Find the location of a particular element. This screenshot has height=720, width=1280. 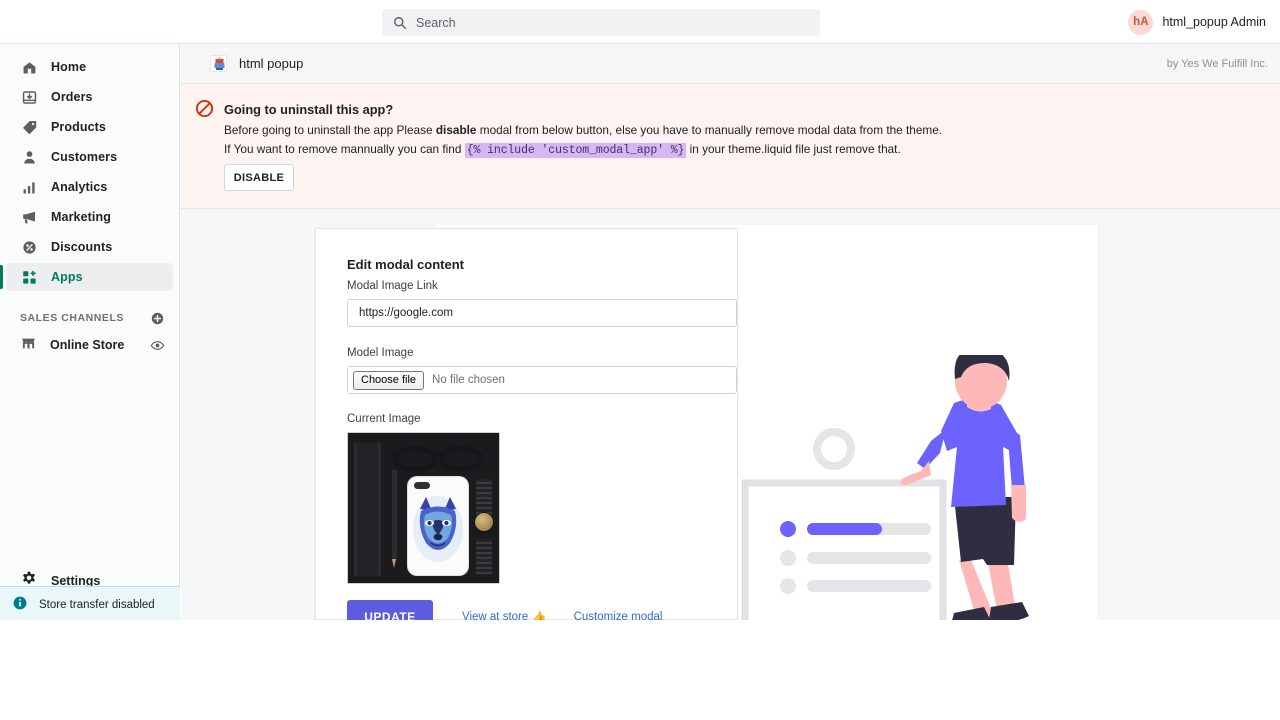

sidebar-item-home: Home is located at coordinates (89, 67).